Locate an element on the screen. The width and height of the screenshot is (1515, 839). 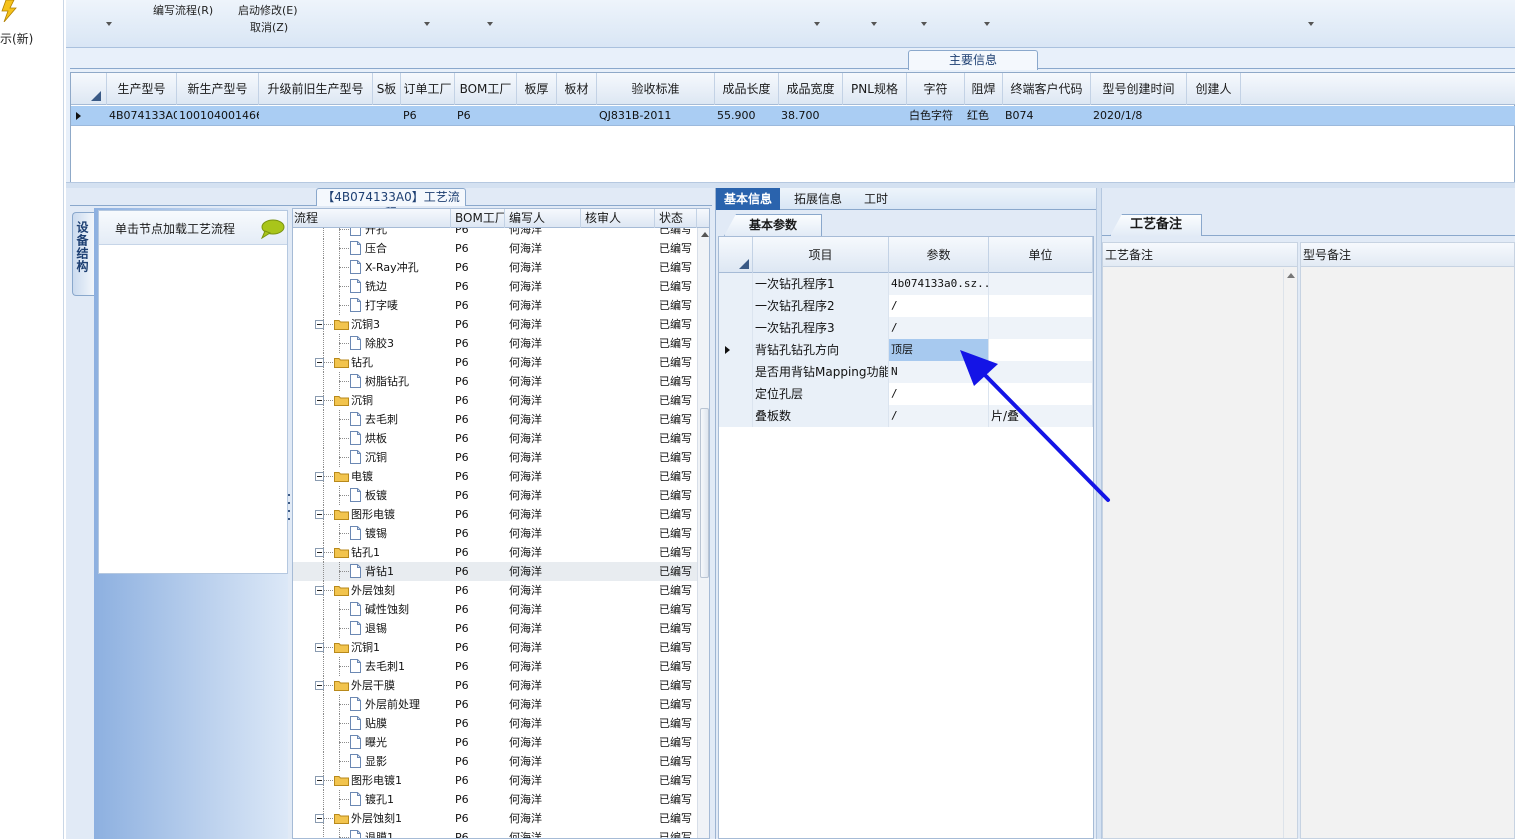
tree-node-row: 贴膜 P6 何海洋 已编写 is located at coordinates (495, 723).